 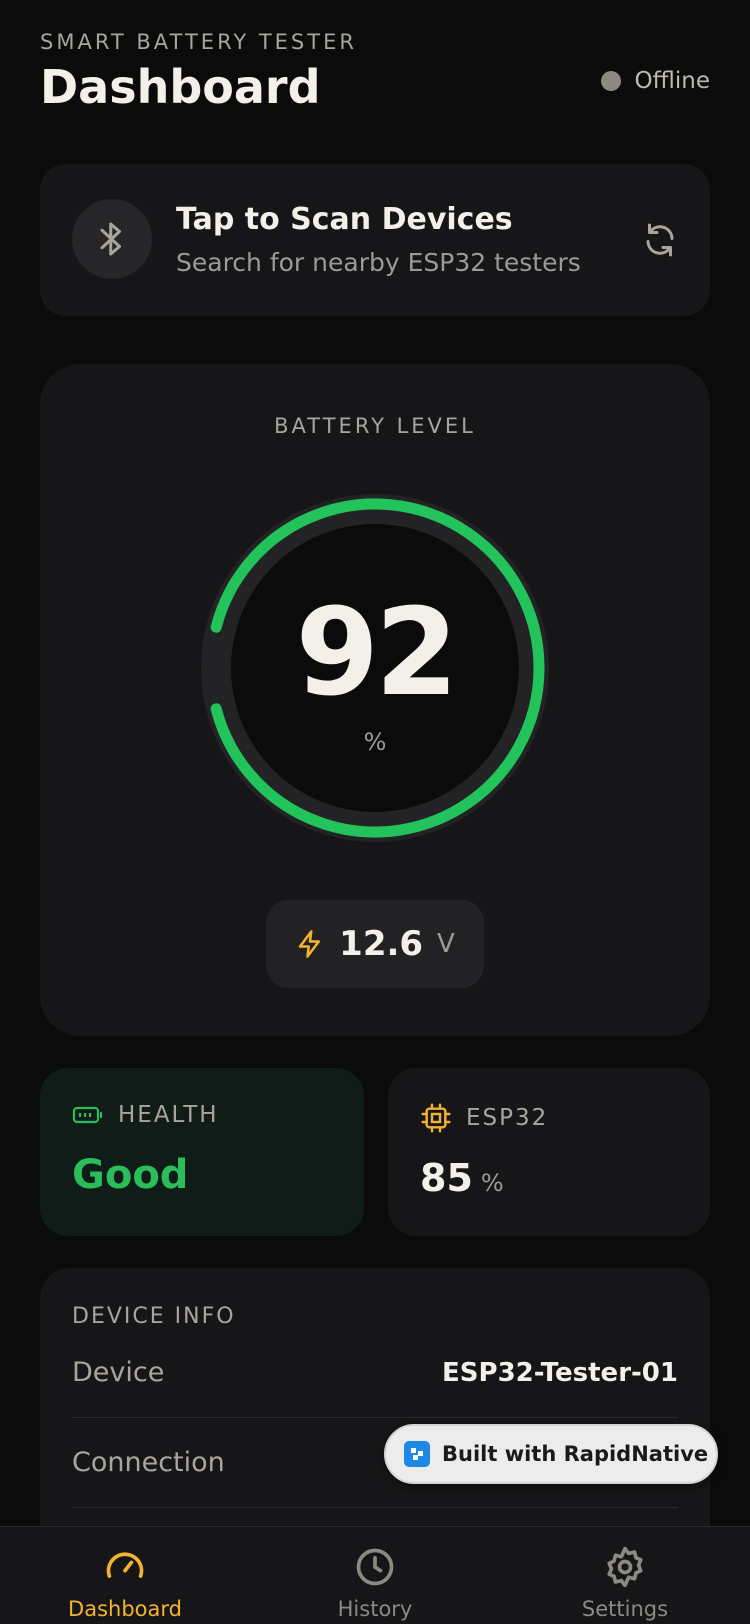 I want to click on bottom-nav: Dashboard History Settings, so click(x=375, y=1575).